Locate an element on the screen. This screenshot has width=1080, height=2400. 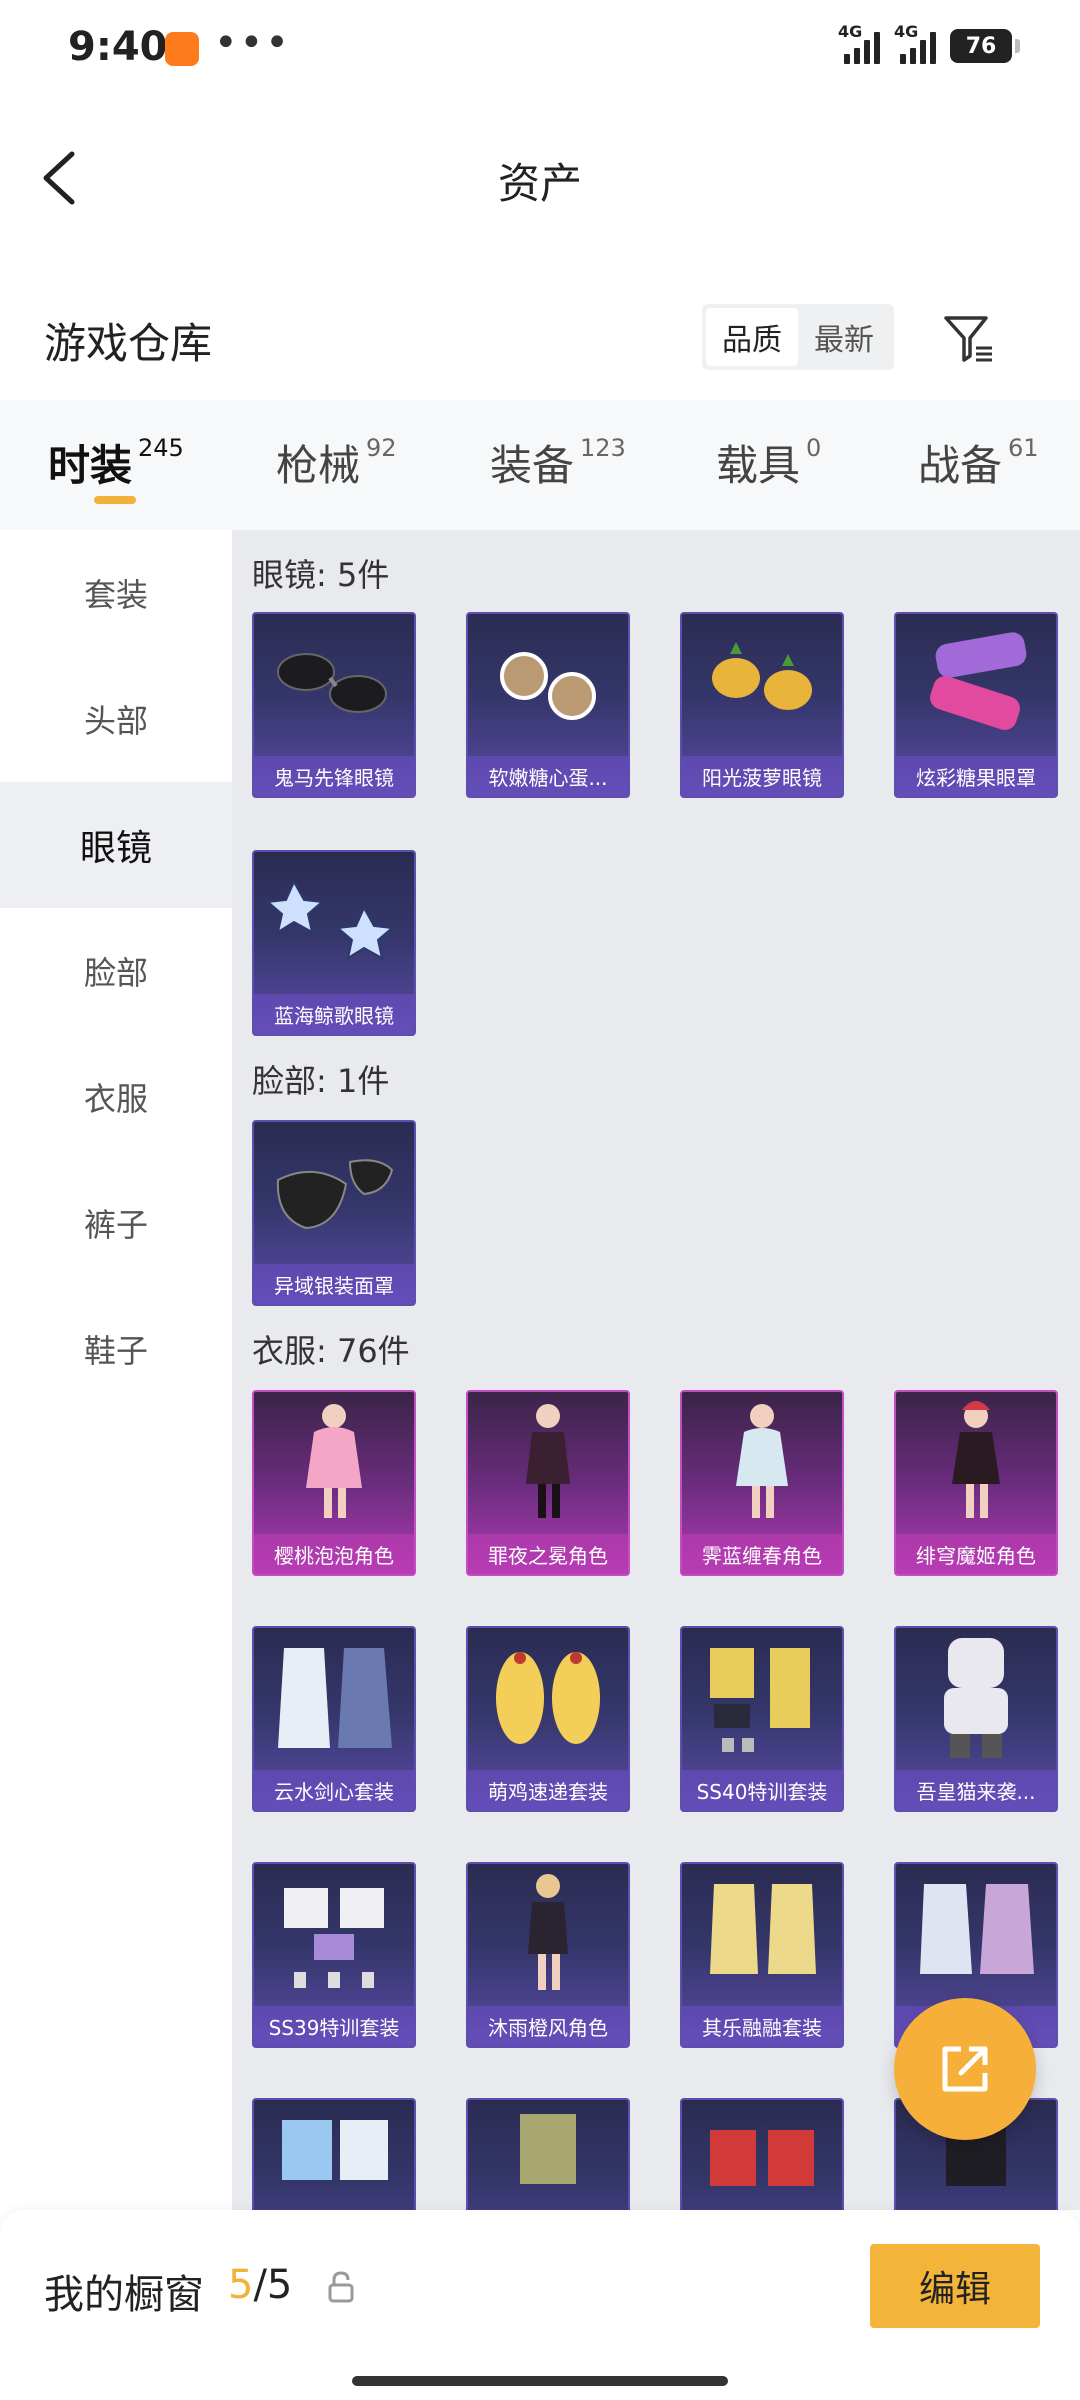
item-card: 炫彩糖果眼罩 is located at coordinates (976, 705).